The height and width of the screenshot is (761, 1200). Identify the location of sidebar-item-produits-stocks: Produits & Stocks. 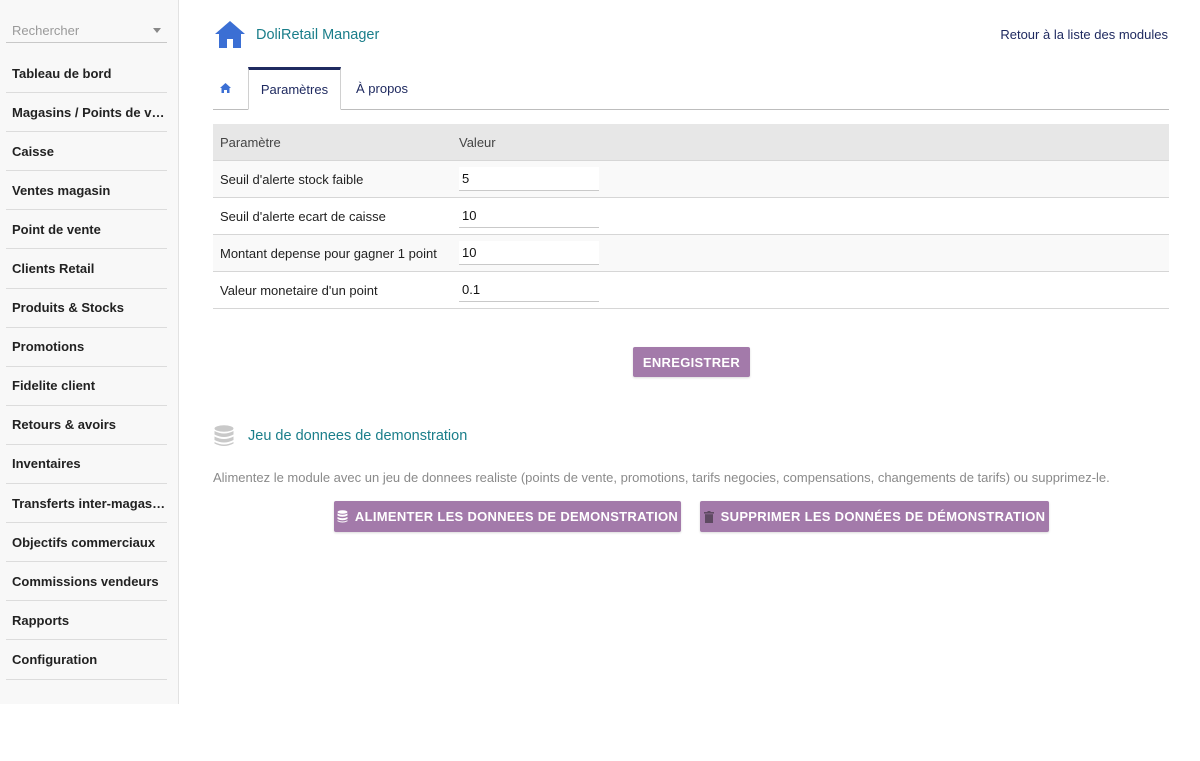
(86, 308).